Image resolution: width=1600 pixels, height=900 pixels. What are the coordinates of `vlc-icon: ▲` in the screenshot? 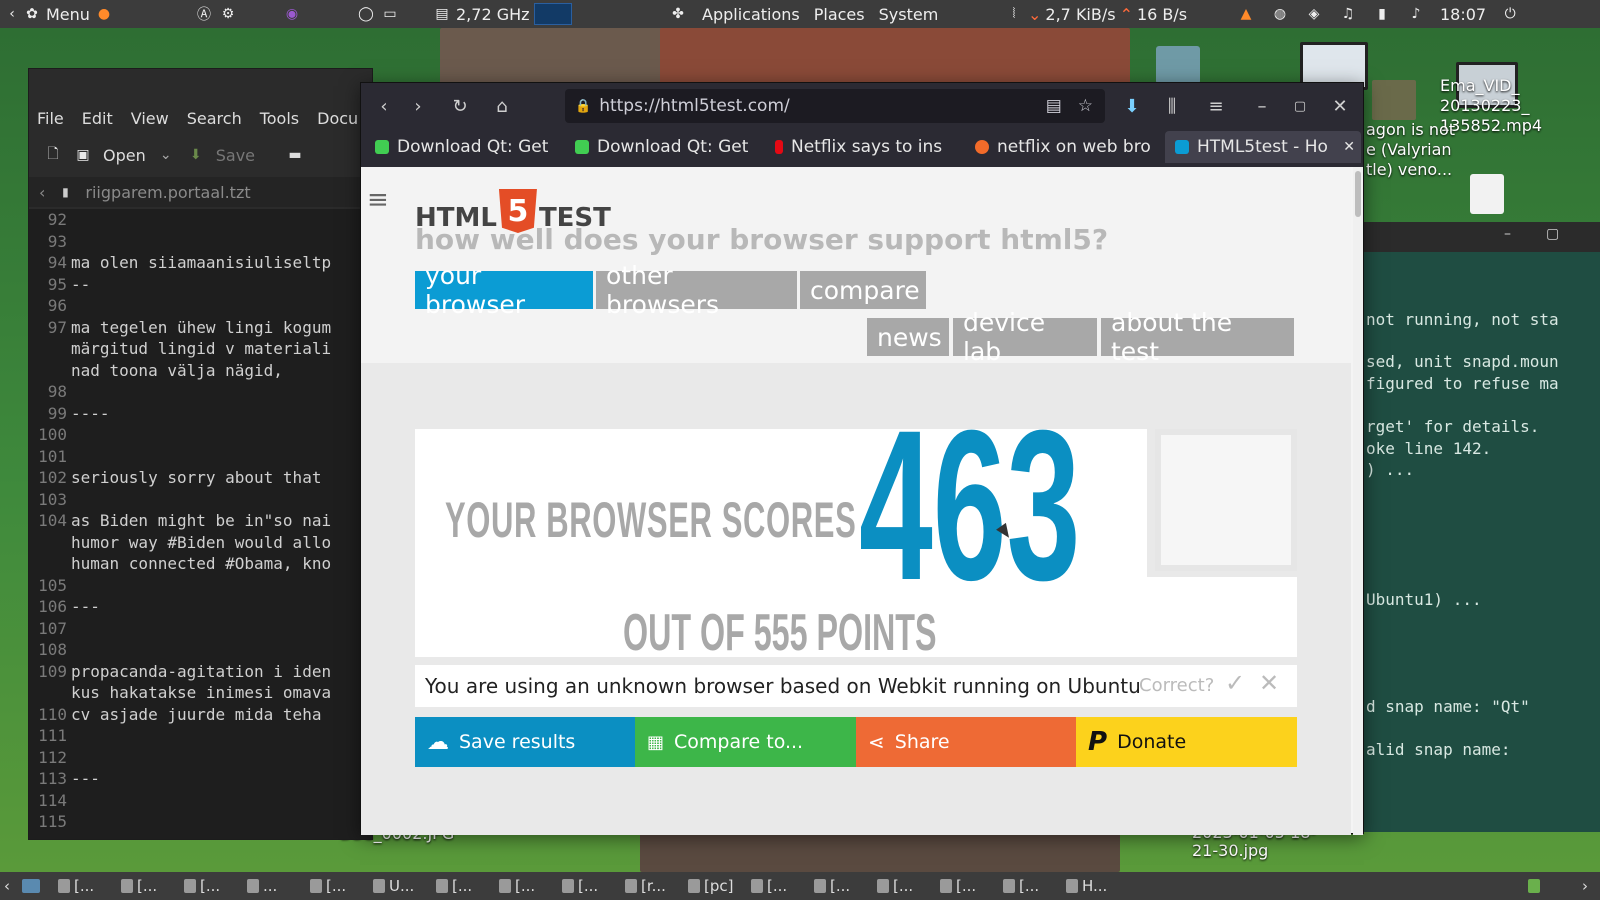 It's located at (1246, 14).